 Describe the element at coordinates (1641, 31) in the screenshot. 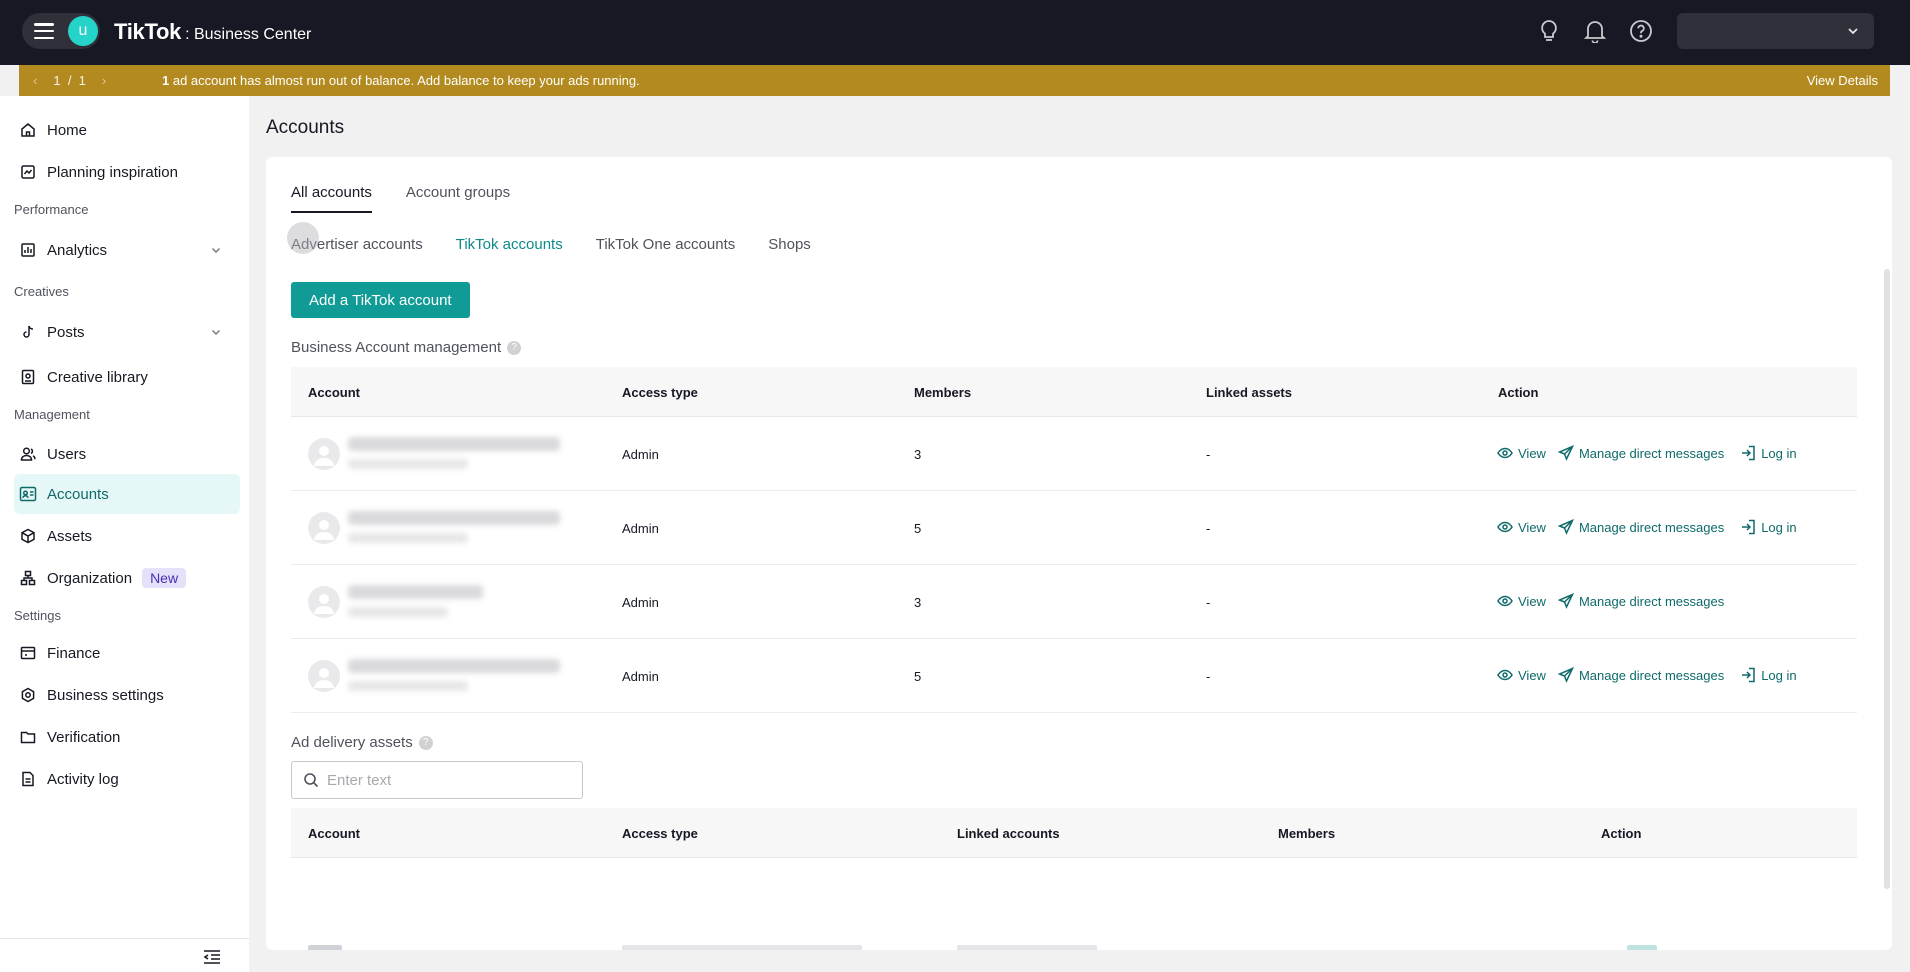

I see `help-icon` at that location.